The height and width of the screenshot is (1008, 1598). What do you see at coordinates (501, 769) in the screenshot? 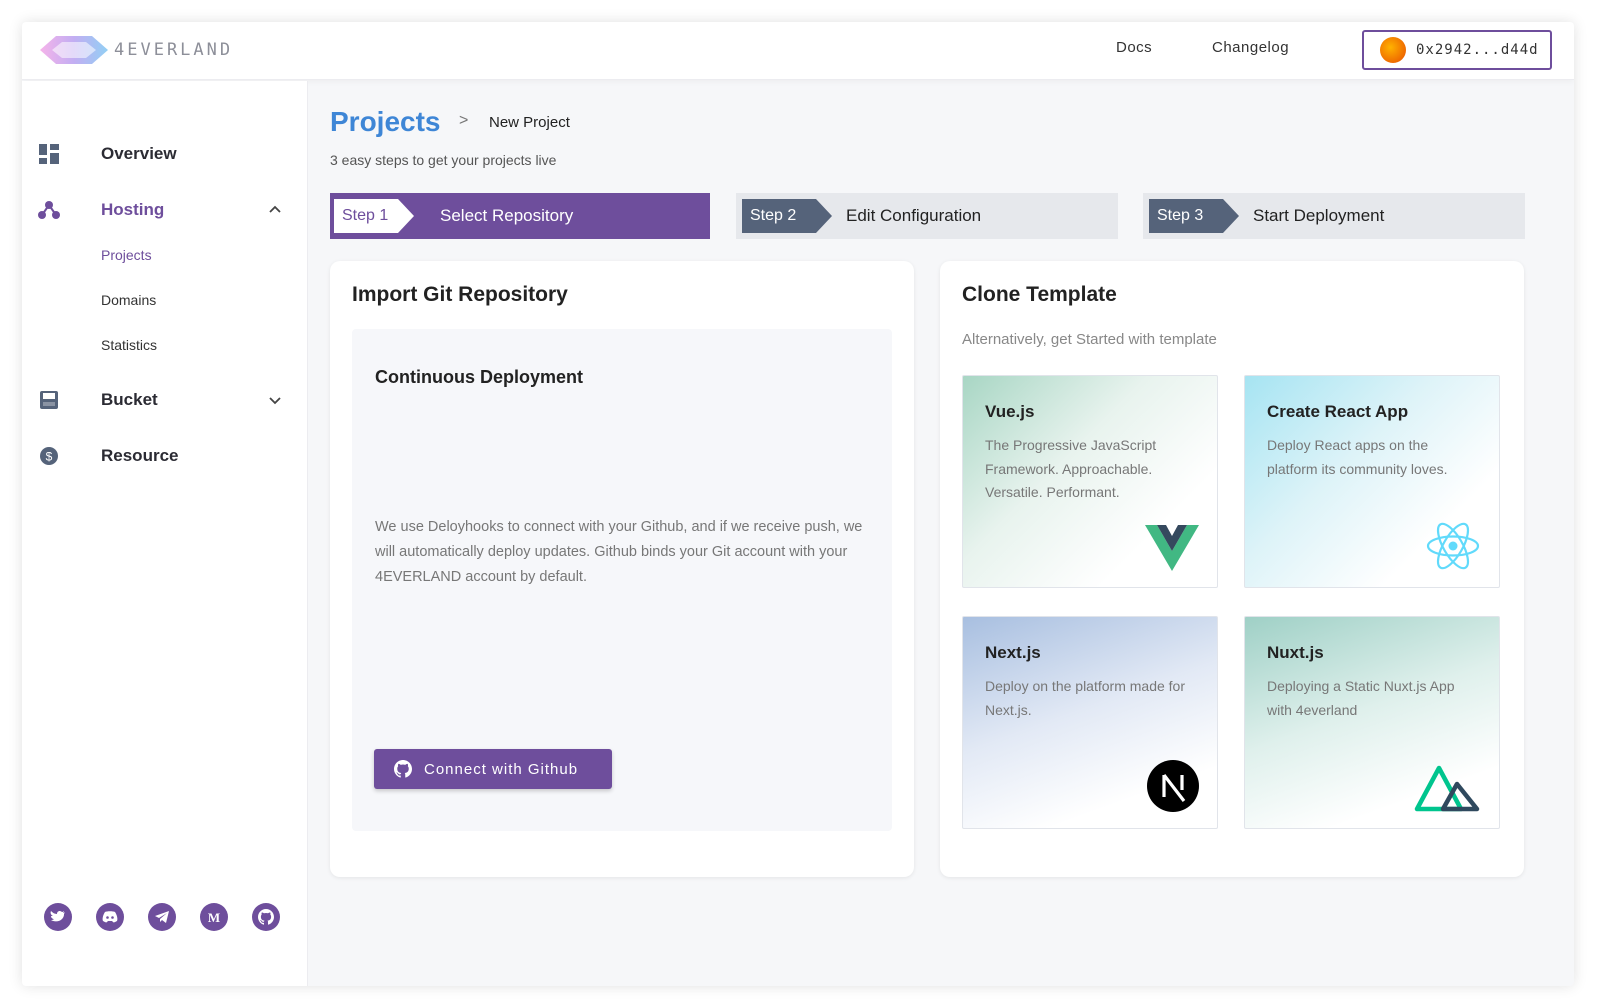
I see `connect-github-label: Connect with Github` at bounding box center [501, 769].